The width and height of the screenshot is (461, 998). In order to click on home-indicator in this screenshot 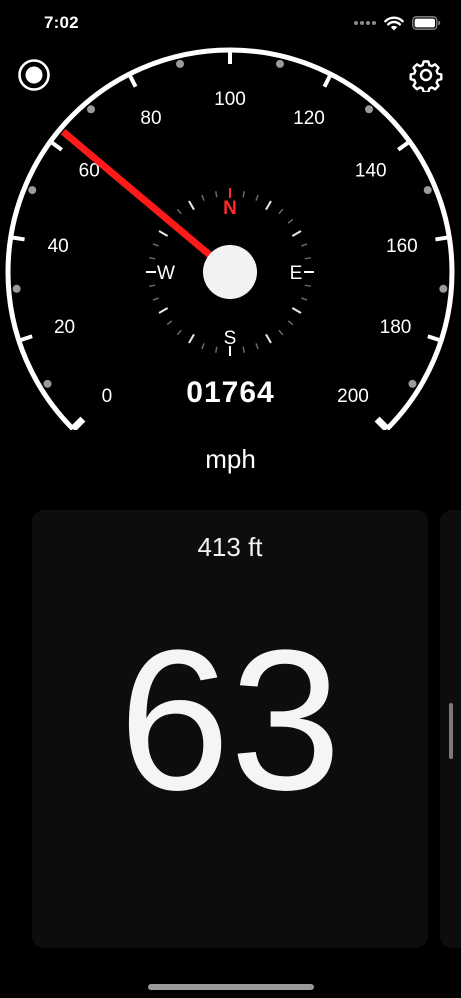, I will do `click(231, 987)`.